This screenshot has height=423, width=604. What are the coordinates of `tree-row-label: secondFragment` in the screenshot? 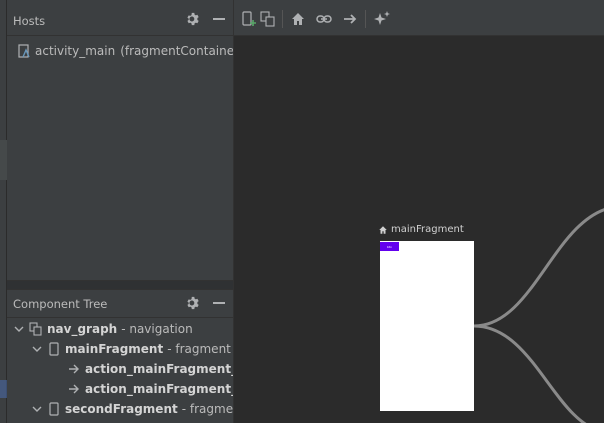 It's located at (121, 409).